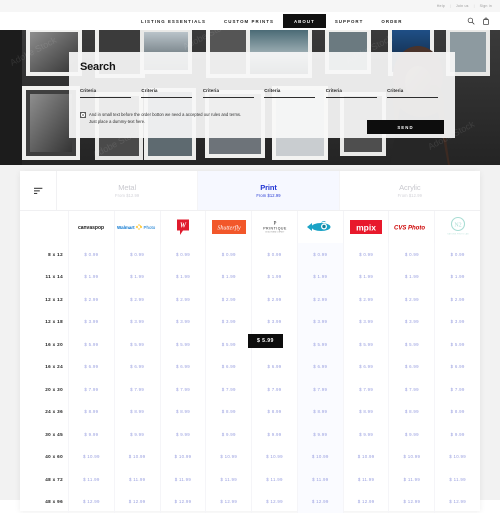 This screenshot has height=513, width=500. I want to click on criteria-field-1: Criteria, so click(108, 93).